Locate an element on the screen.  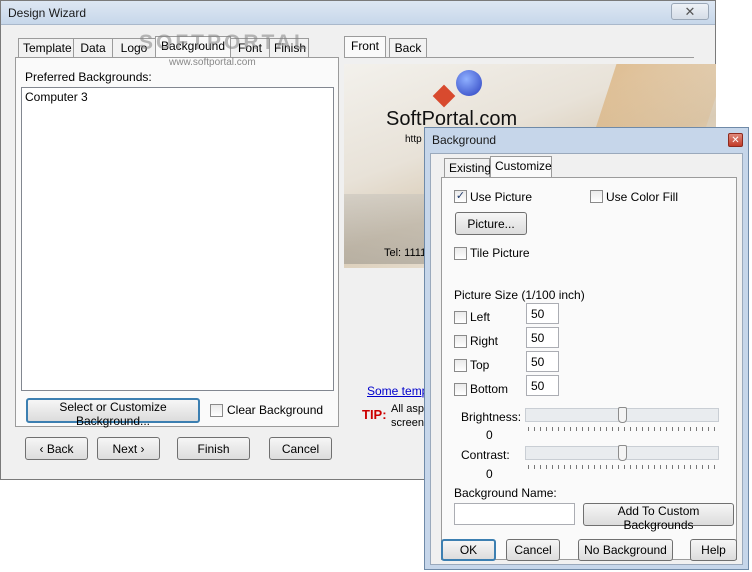
size-top-field is located at coordinates (542, 361).